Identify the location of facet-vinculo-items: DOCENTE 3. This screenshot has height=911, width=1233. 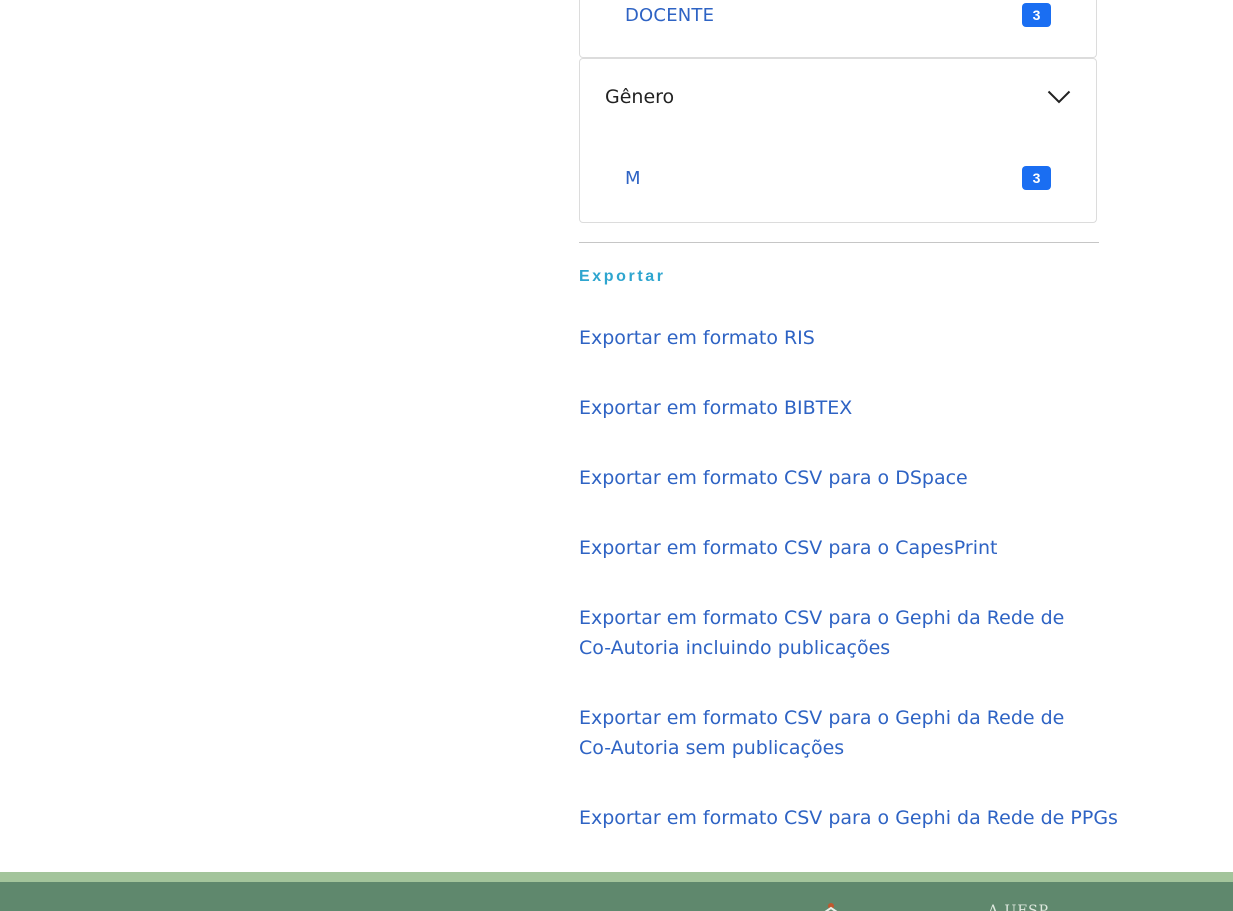
(838, 29).